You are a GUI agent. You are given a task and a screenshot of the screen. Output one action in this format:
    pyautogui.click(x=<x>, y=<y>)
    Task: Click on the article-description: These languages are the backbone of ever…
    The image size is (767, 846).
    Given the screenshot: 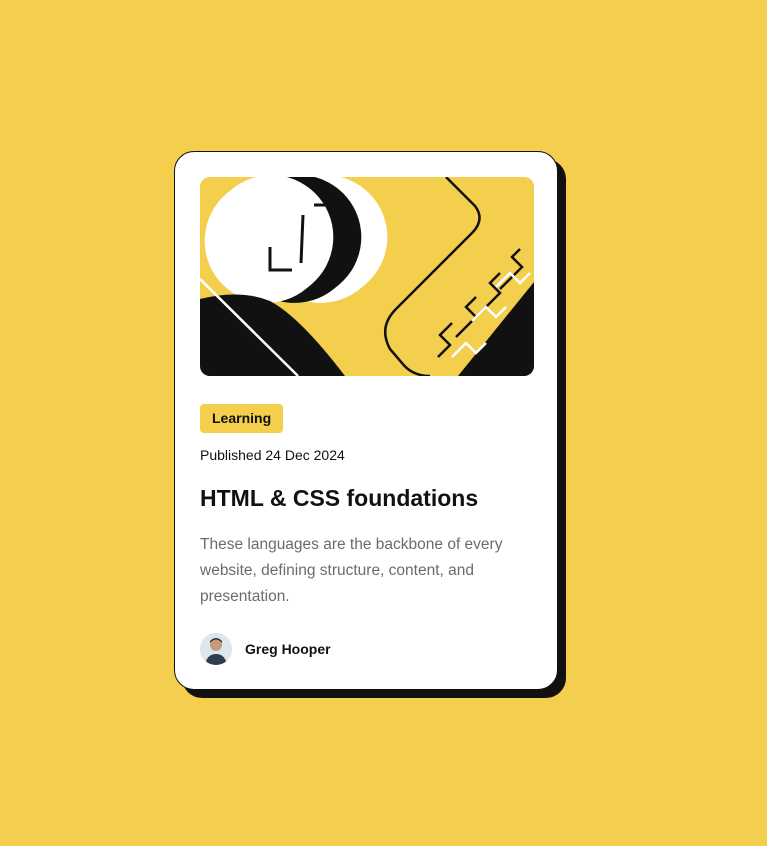 What is the action you would take?
    pyautogui.click(x=351, y=570)
    